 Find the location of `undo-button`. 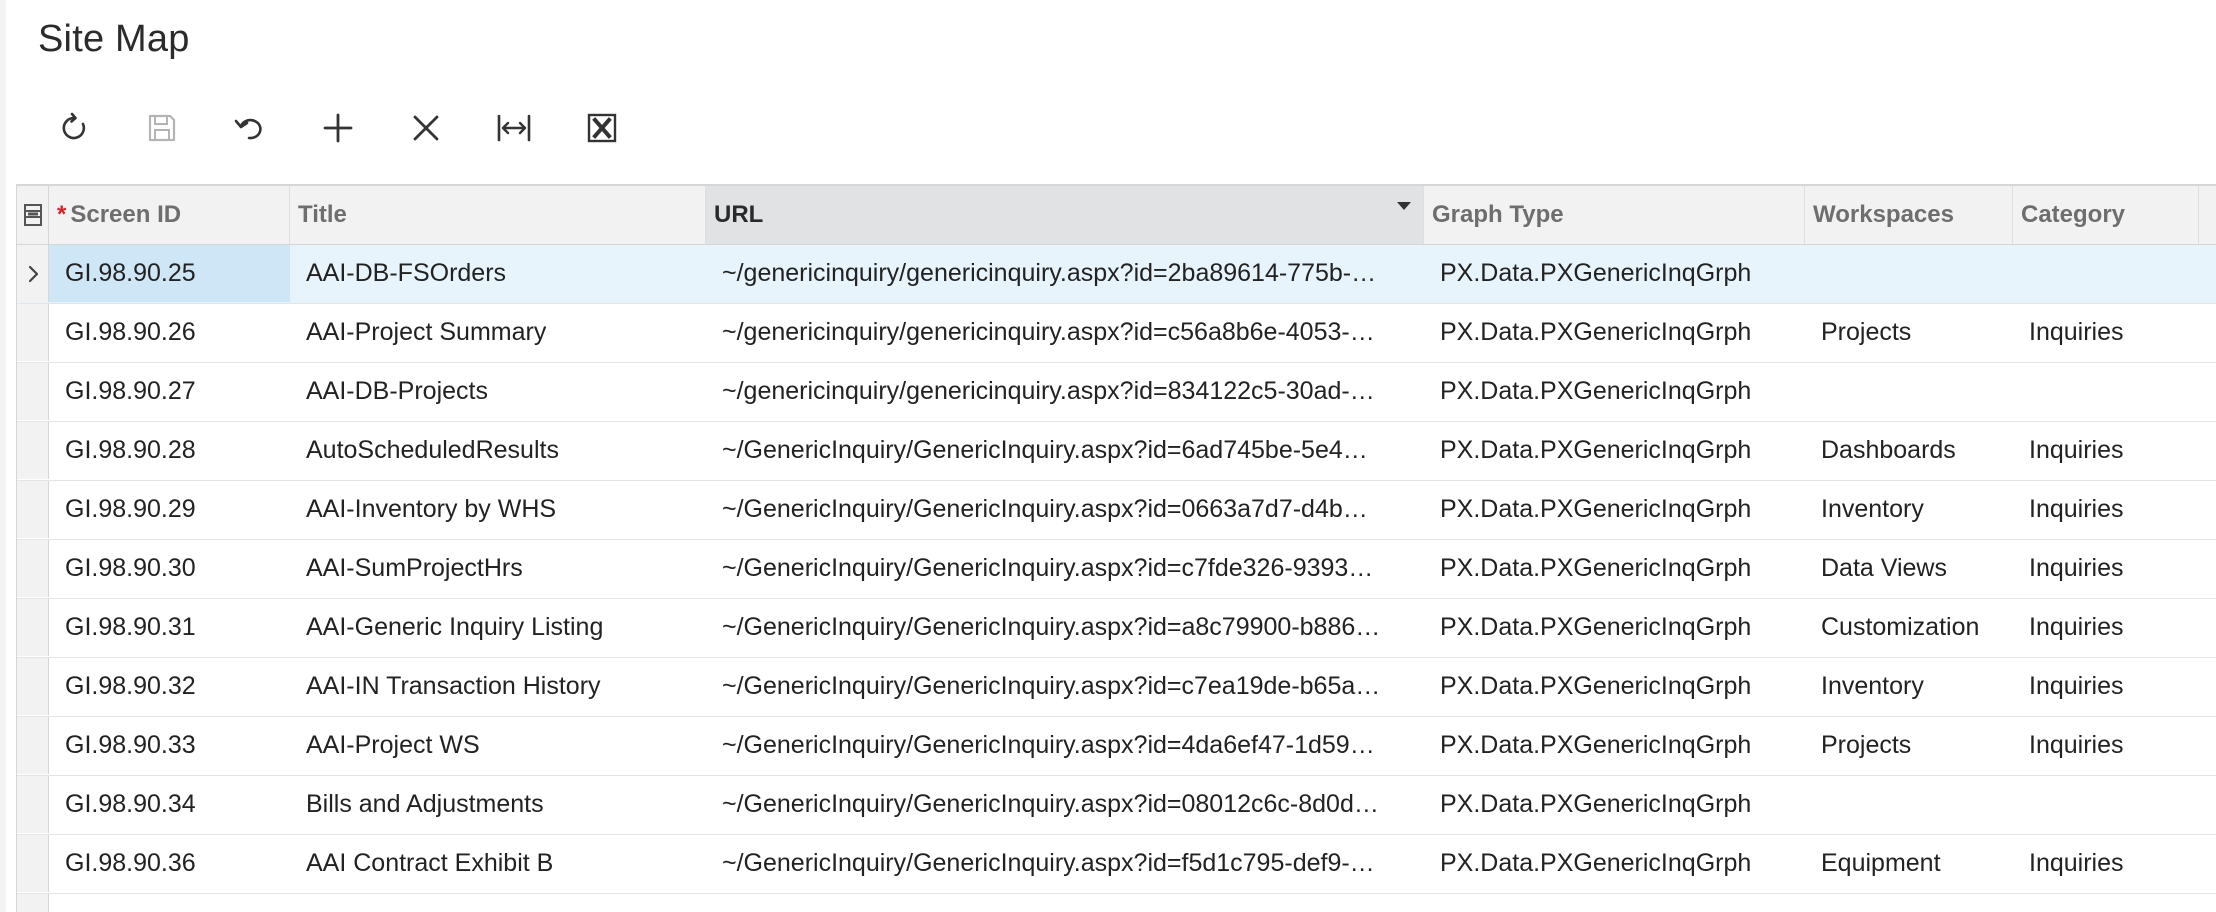

undo-button is located at coordinates (250, 128).